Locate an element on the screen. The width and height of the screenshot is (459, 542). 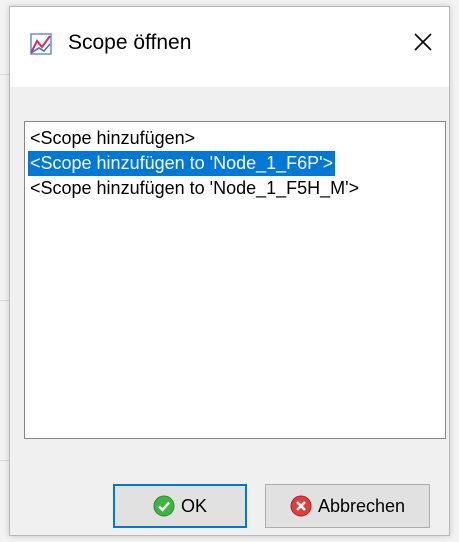
dialog-title: Scope öffnen is located at coordinates (130, 42).